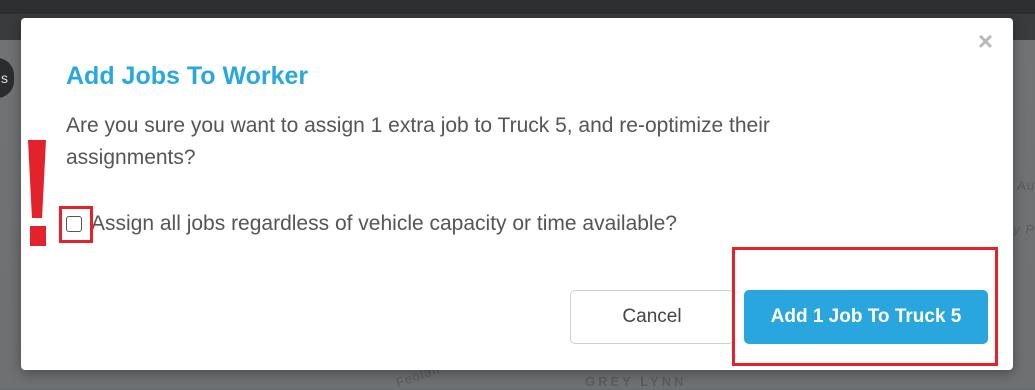  I want to click on checkbox-highlight-box, so click(76, 224).